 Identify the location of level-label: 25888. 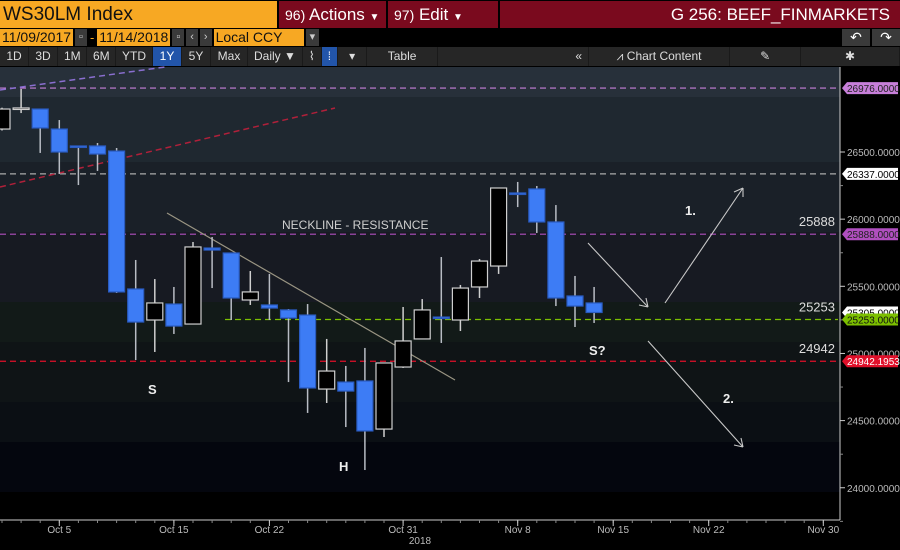
(817, 221).